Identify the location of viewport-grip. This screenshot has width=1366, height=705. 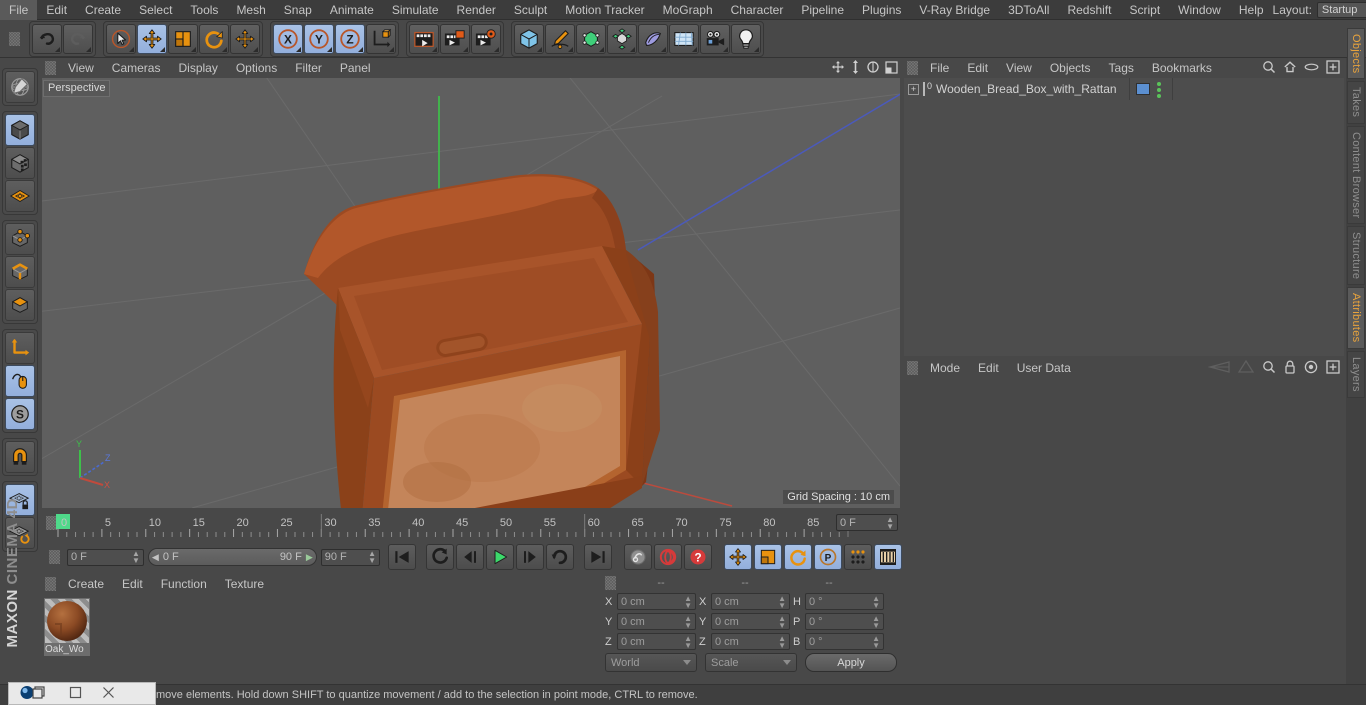
(50, 68).